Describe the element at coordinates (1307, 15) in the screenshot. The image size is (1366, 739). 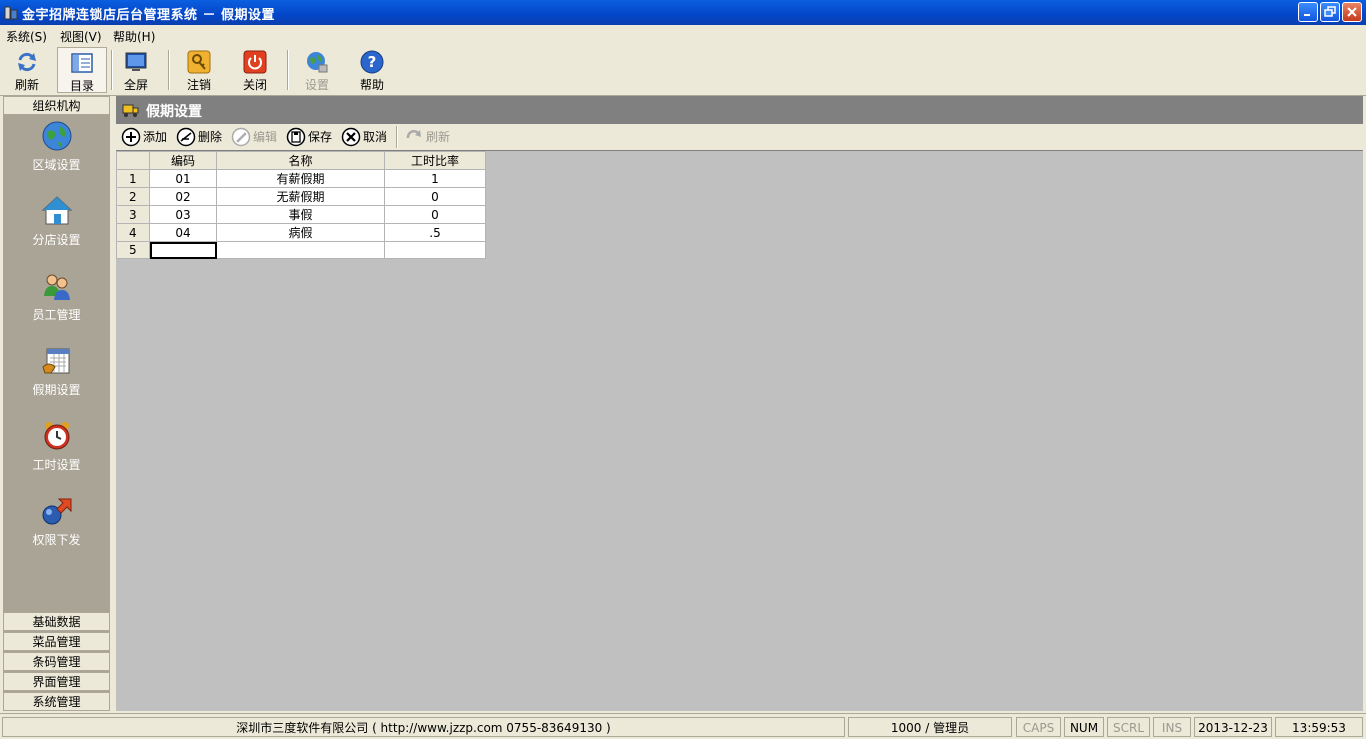
I see `minimize-icon` at that location.